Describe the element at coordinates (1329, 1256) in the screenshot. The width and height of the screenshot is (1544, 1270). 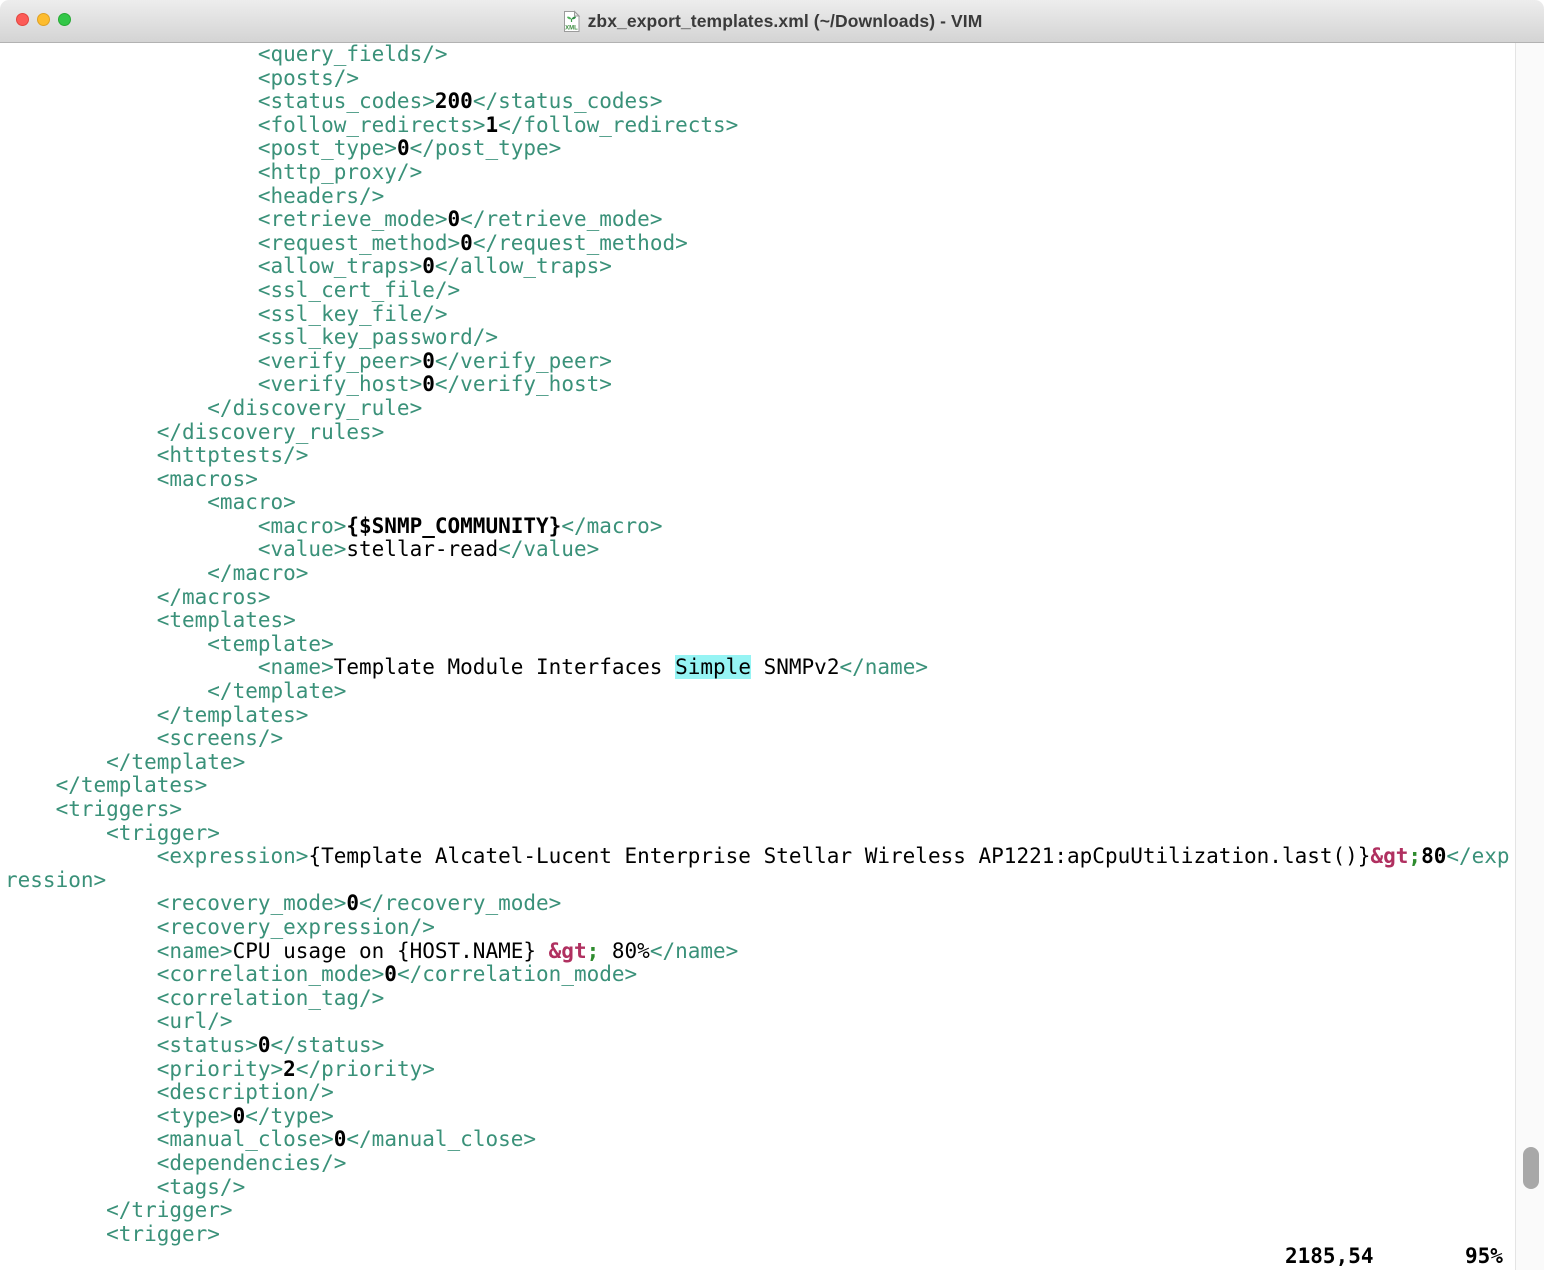
I see `ruler-cursor-position: 2185,54` at that location.